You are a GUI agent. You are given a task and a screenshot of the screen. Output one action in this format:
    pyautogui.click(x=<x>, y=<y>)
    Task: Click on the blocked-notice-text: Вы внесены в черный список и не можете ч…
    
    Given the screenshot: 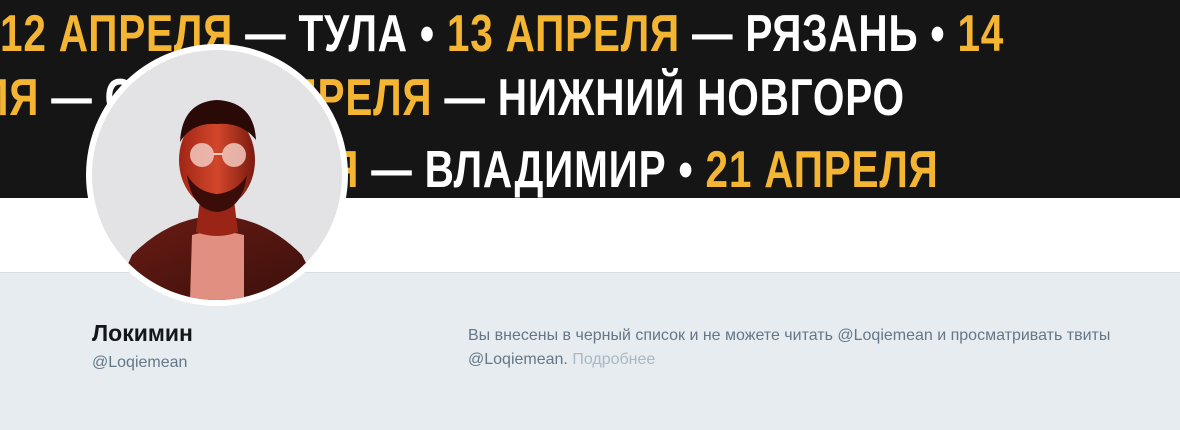 What is the action you would take?
    pyautogui.click(x=789, y=347)
    